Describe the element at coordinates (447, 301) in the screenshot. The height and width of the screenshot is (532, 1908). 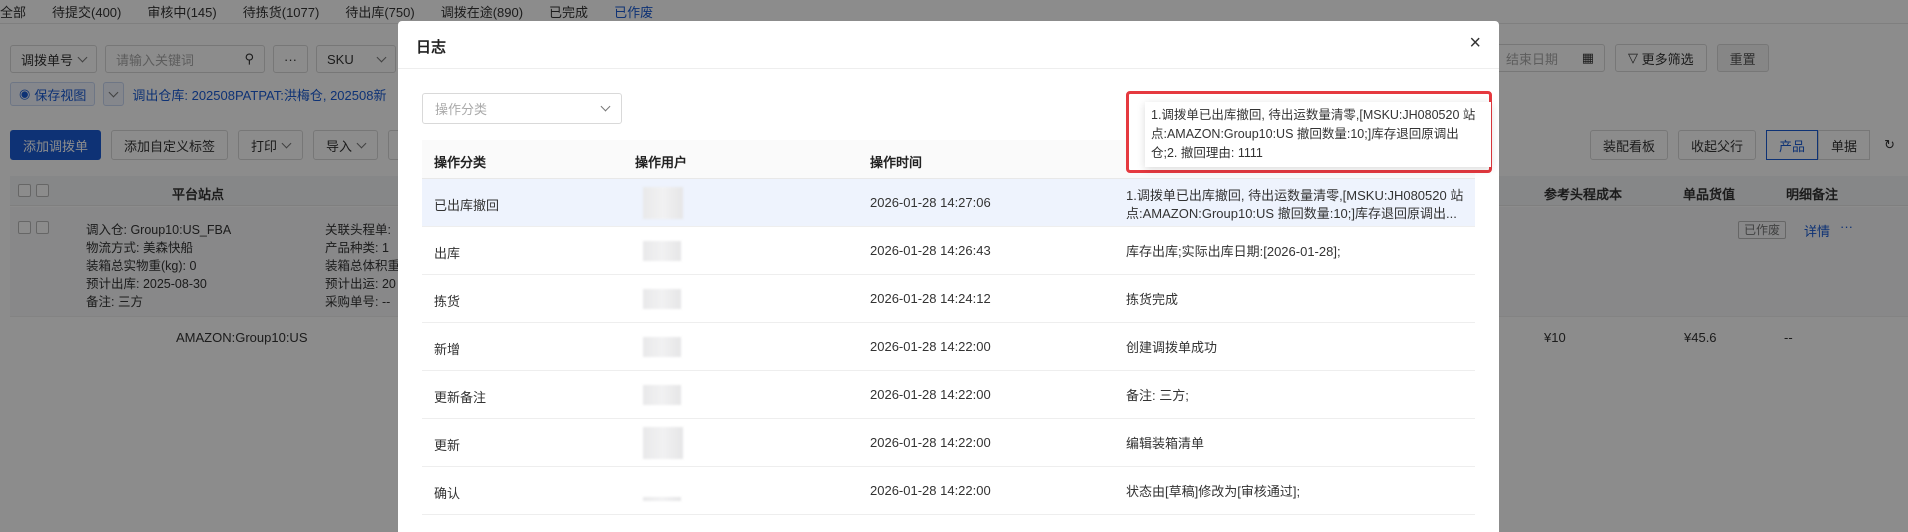
I see `log-category: 拣货` at that location.